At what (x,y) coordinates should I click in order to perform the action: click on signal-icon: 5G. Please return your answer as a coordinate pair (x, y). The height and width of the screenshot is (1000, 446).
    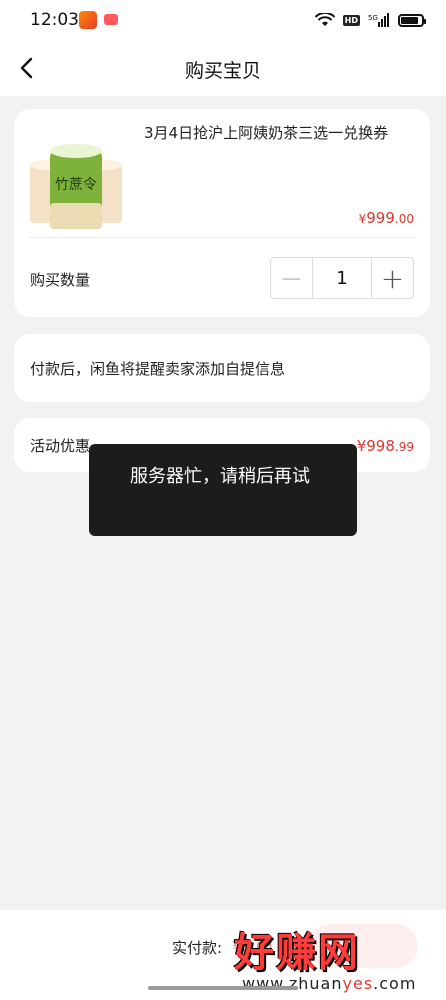
    Looking at the image, I should click on (378, 20).